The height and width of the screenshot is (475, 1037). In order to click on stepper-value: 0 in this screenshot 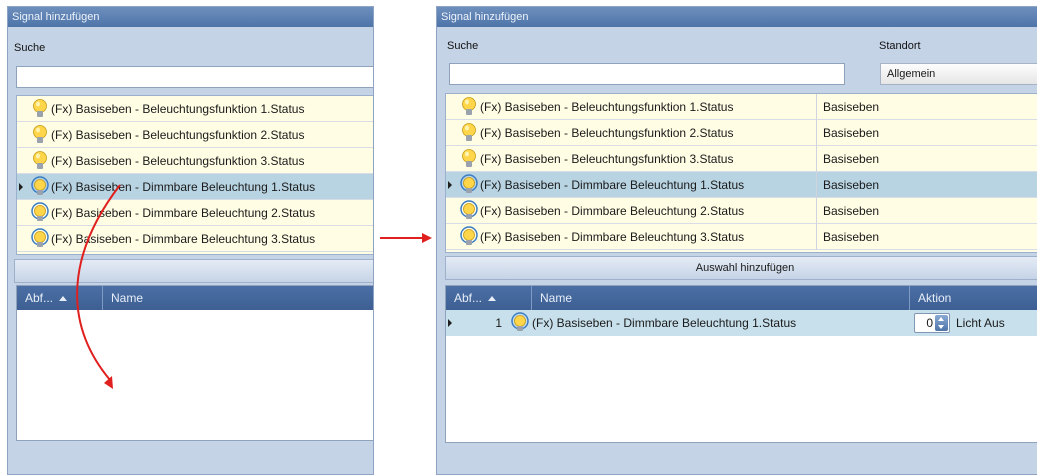, I will do `click(929, 323)`.